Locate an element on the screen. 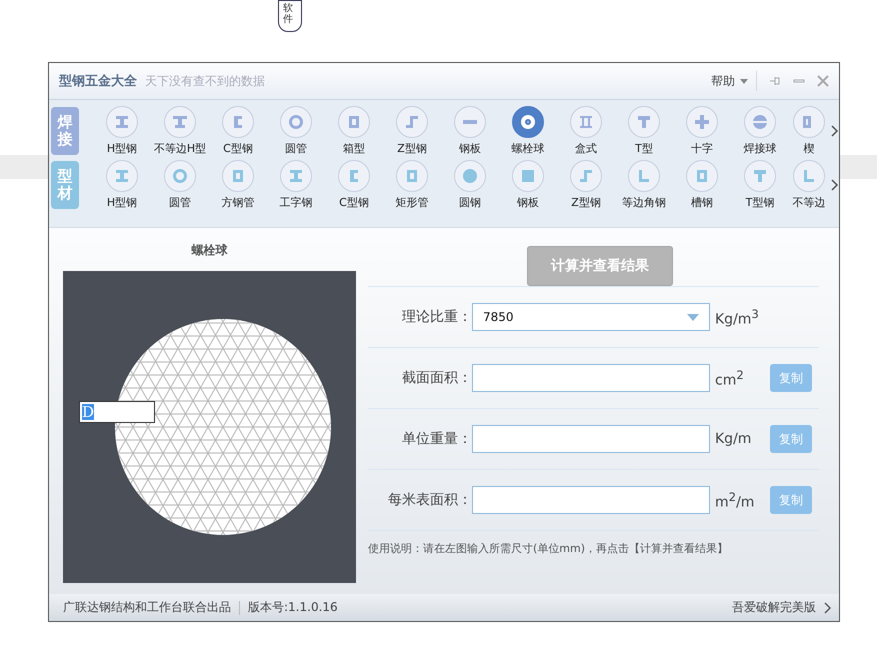  field-label: 截面面积： is located at coordinates (436, 378).